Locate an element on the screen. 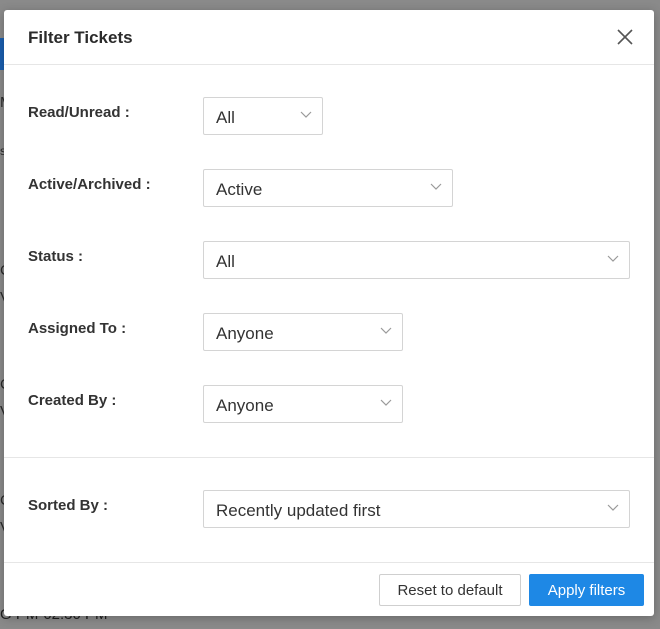  active-archived-value: Active is located at coordinates (239, 189).